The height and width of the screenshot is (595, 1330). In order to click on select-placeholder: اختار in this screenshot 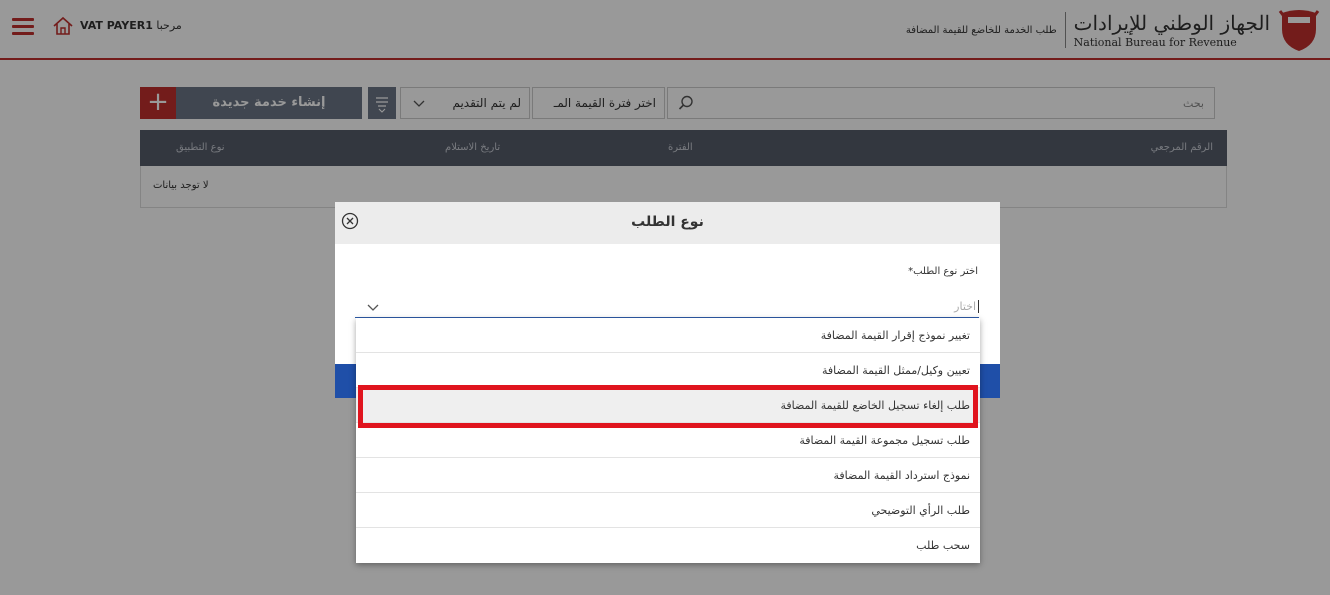, I will do `click(966, 306)`.